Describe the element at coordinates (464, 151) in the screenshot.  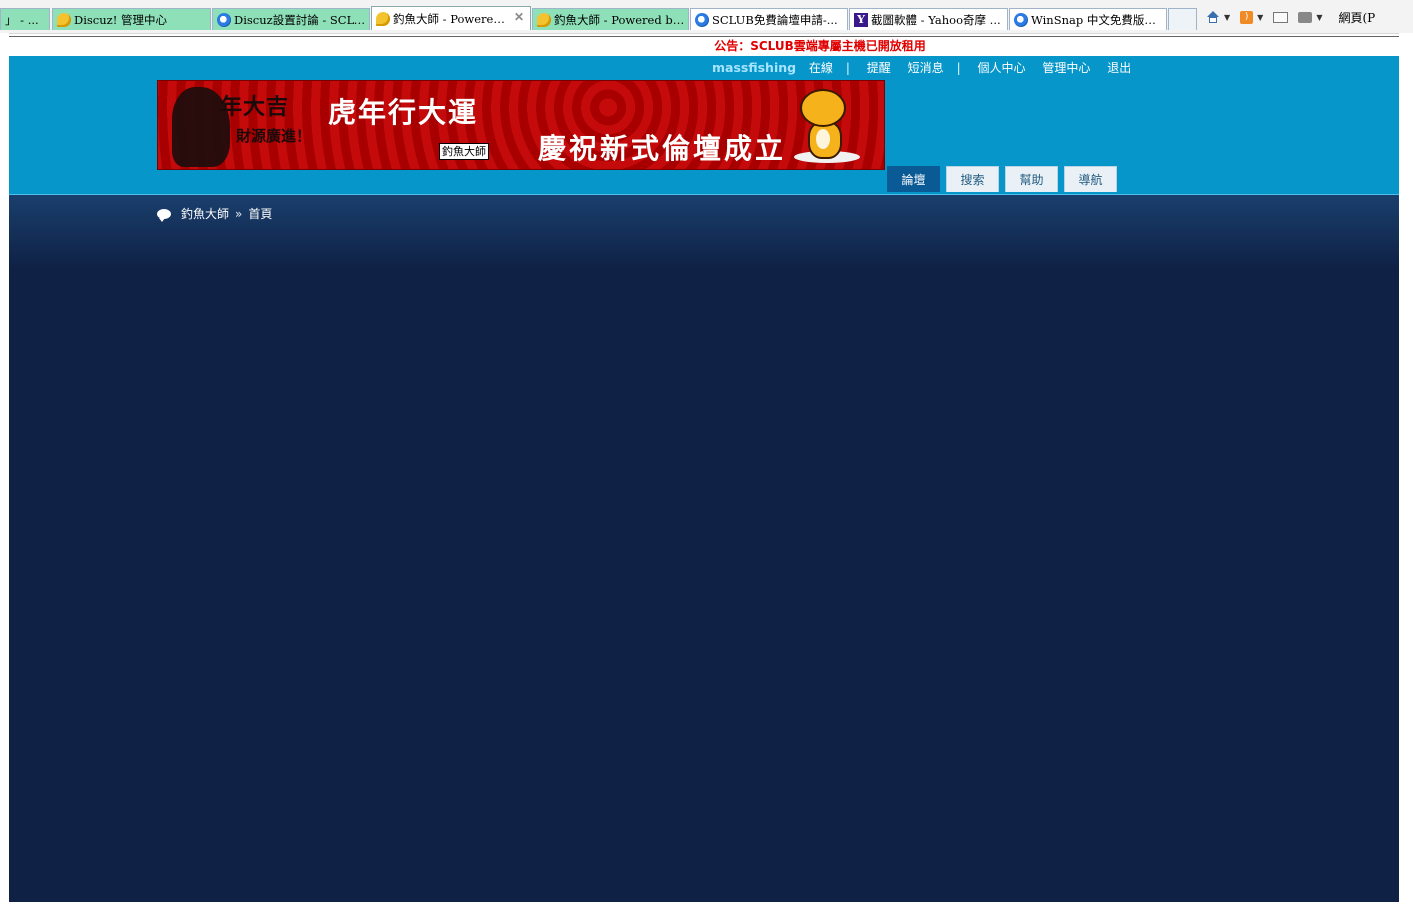
I see `banner-site-tag: 釣魚大師` at that location.